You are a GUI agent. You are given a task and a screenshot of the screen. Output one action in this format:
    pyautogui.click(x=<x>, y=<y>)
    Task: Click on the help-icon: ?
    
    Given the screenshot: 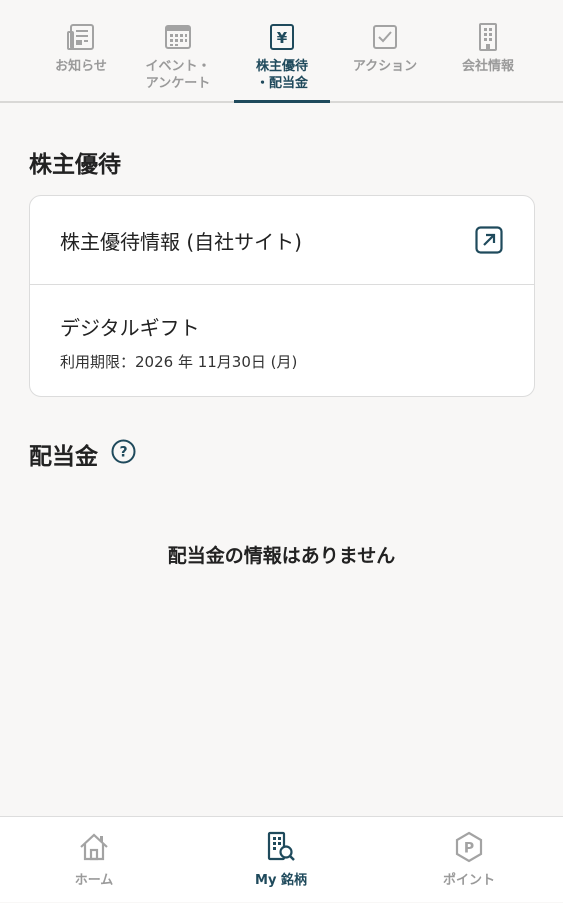 What is the action you would take?
    pyautogui.click(x=123, y=451)
    